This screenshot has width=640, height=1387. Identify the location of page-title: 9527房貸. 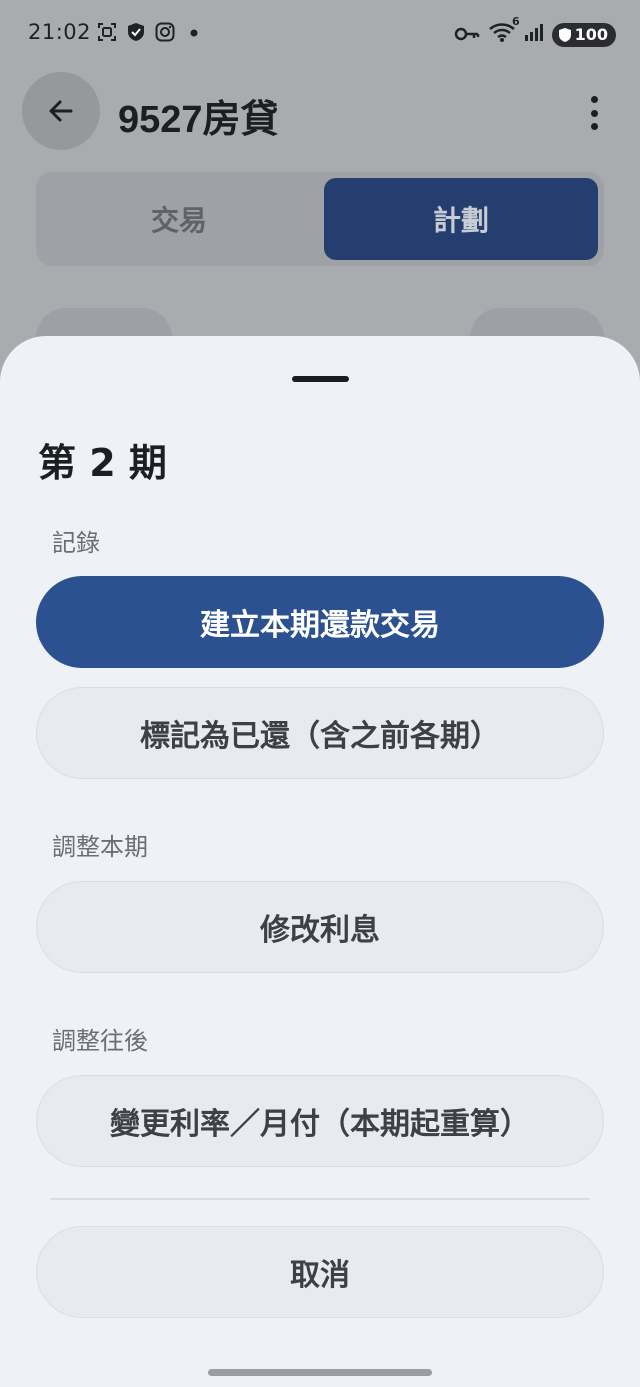
(198, 120).